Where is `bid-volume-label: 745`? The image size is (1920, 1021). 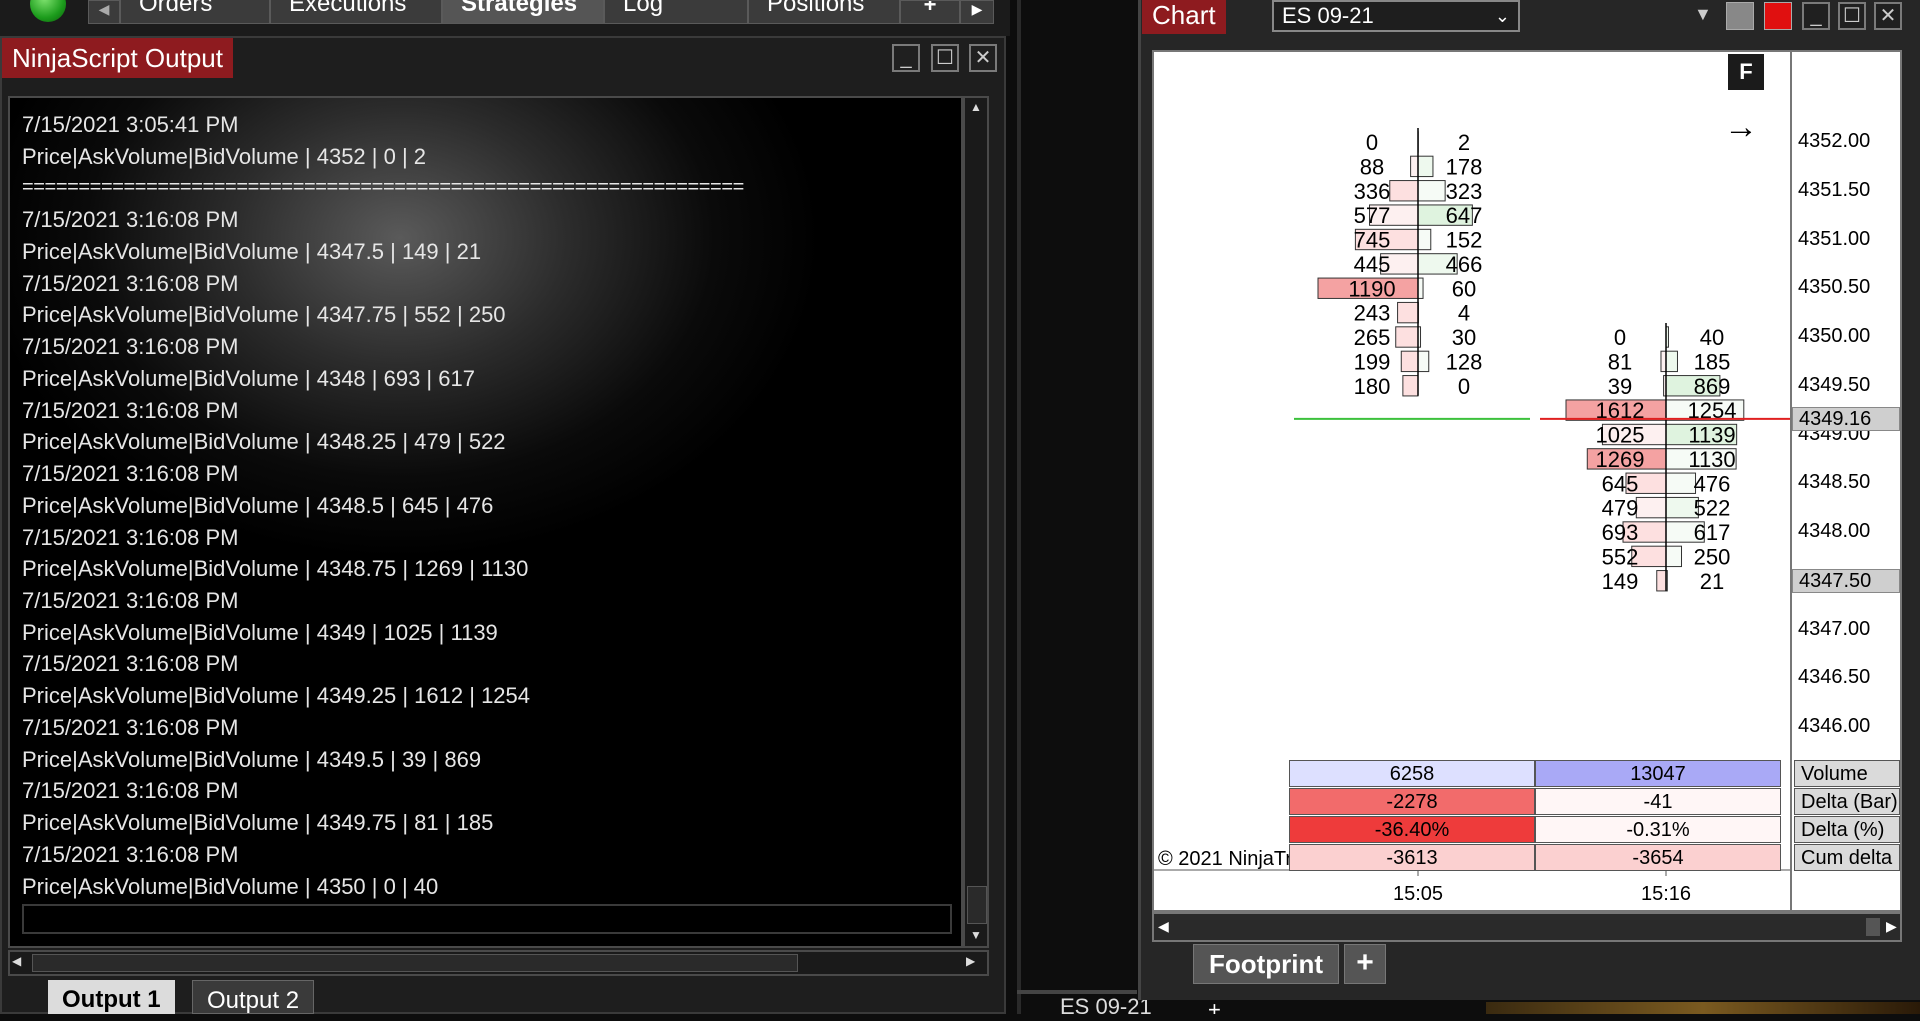
bid-volume-label: 745 is located at coordinates (1372, 240).